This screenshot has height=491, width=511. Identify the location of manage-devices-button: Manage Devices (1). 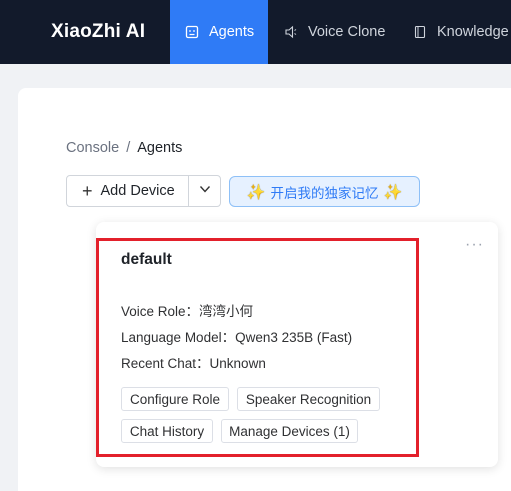
(289, 431).